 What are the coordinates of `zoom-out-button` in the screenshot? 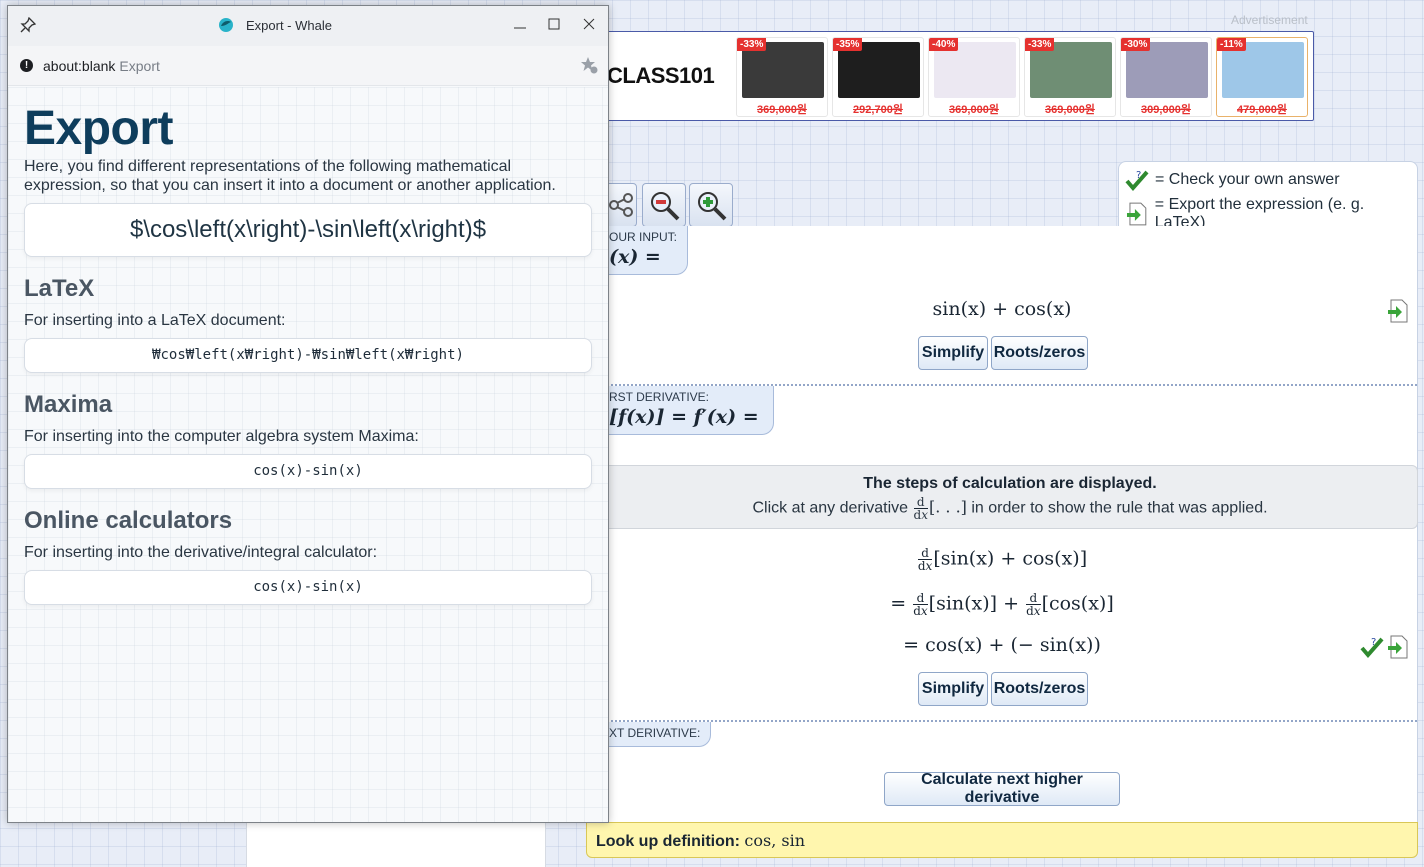 It's located at (664, 205).